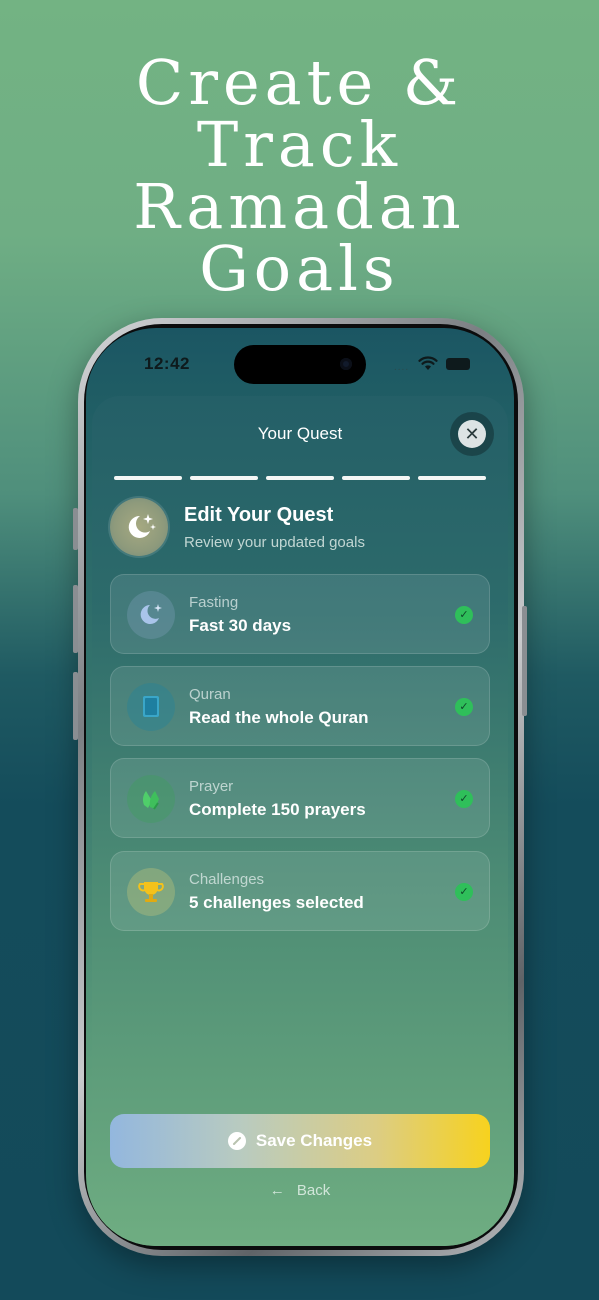 The width and height of the screenshot is (599, 1300). I want to click on save-changes-button: Save Changes, so click(300, 1141).